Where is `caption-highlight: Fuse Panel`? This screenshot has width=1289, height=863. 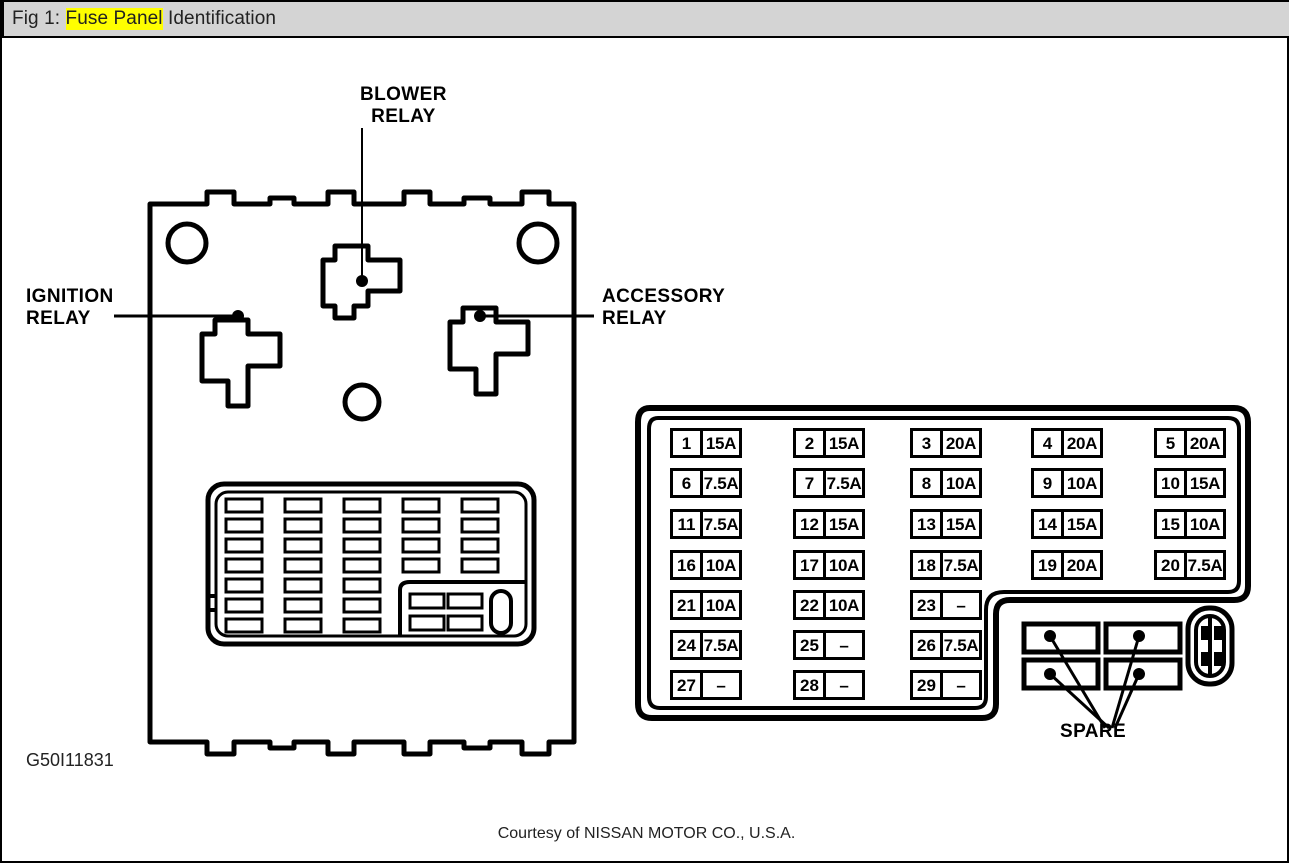
caption-highlight: Fuse Panel is located at coordinates (114, 19).